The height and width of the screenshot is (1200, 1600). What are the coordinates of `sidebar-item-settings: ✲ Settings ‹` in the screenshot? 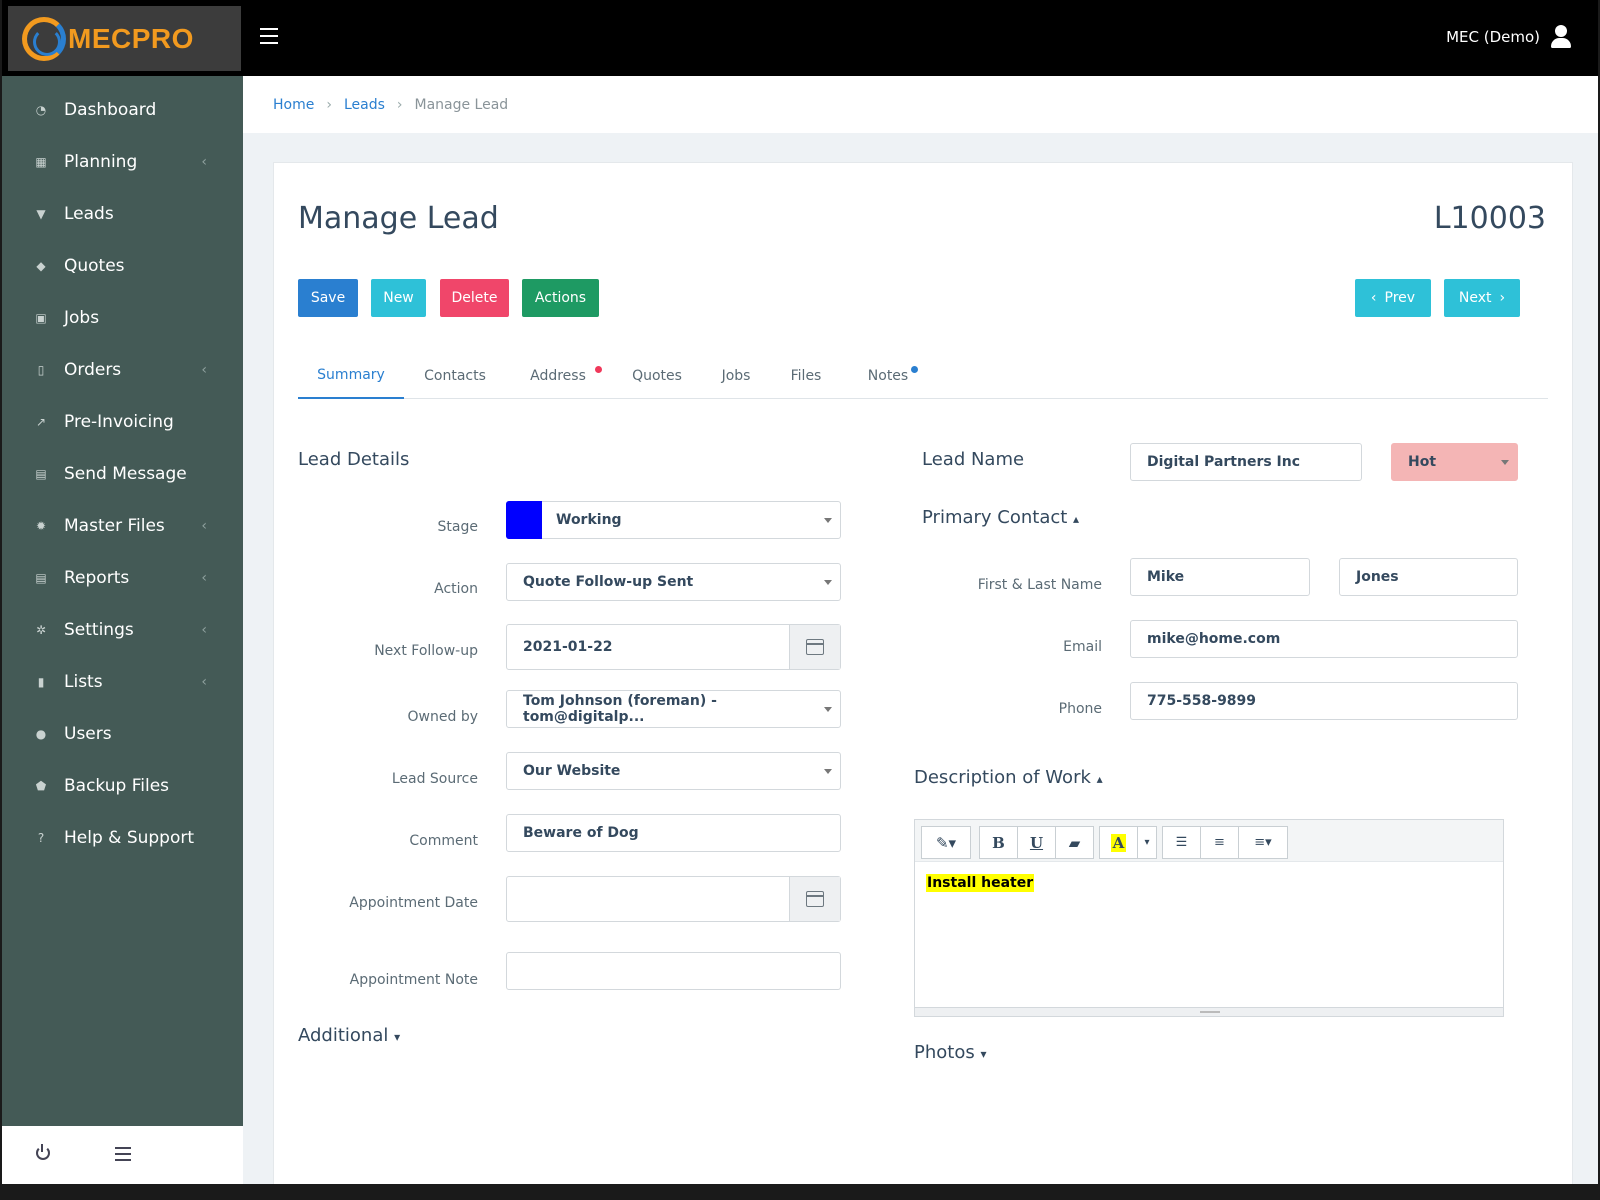 It's located at (122, 630).